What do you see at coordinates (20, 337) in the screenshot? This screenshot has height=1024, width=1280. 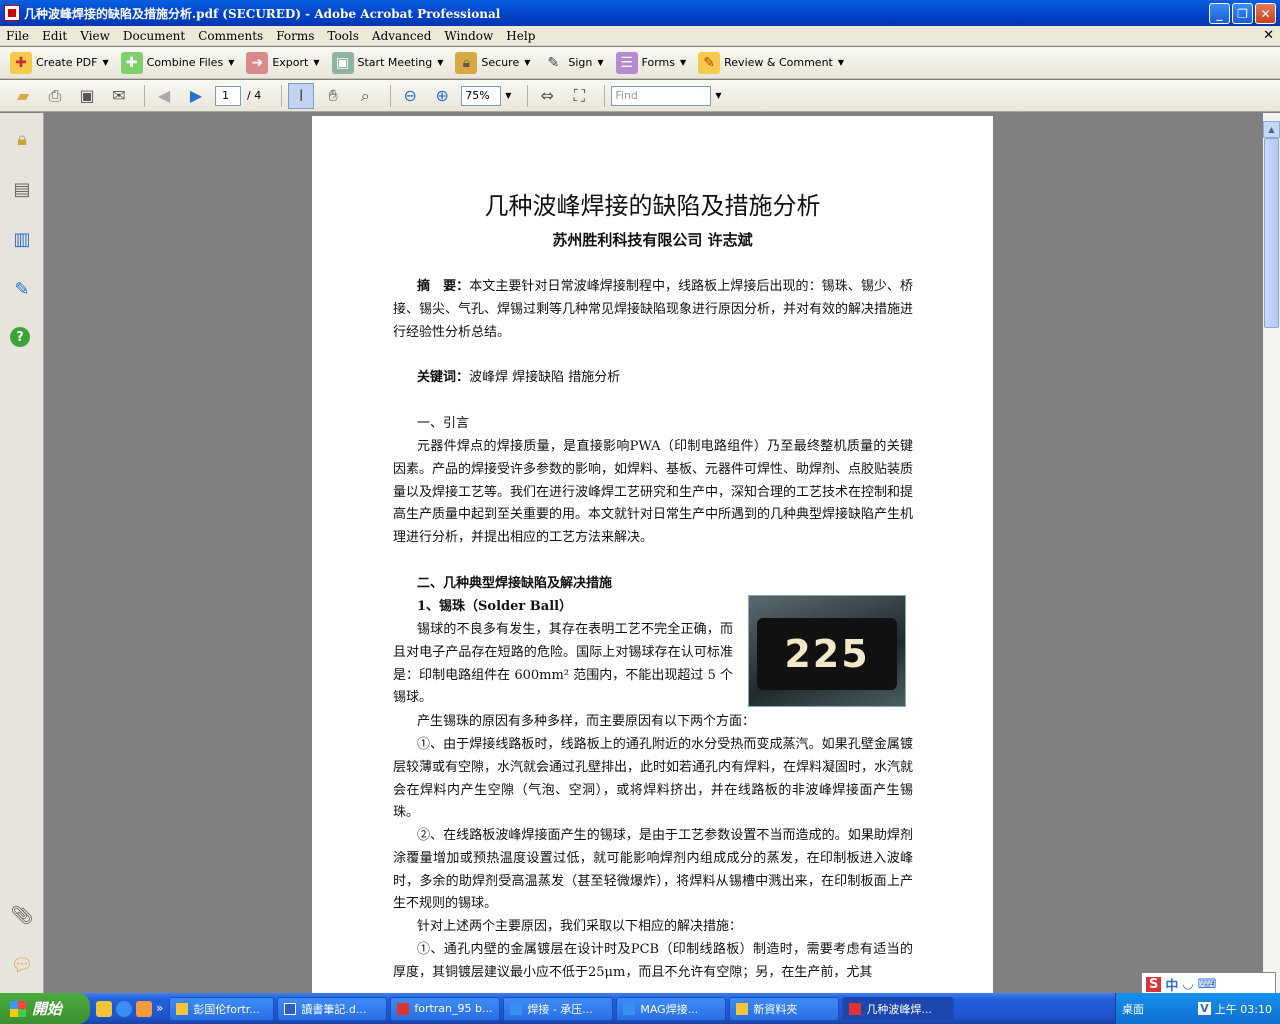 I see `help-icon: ?` at bounding box center [20, 337].